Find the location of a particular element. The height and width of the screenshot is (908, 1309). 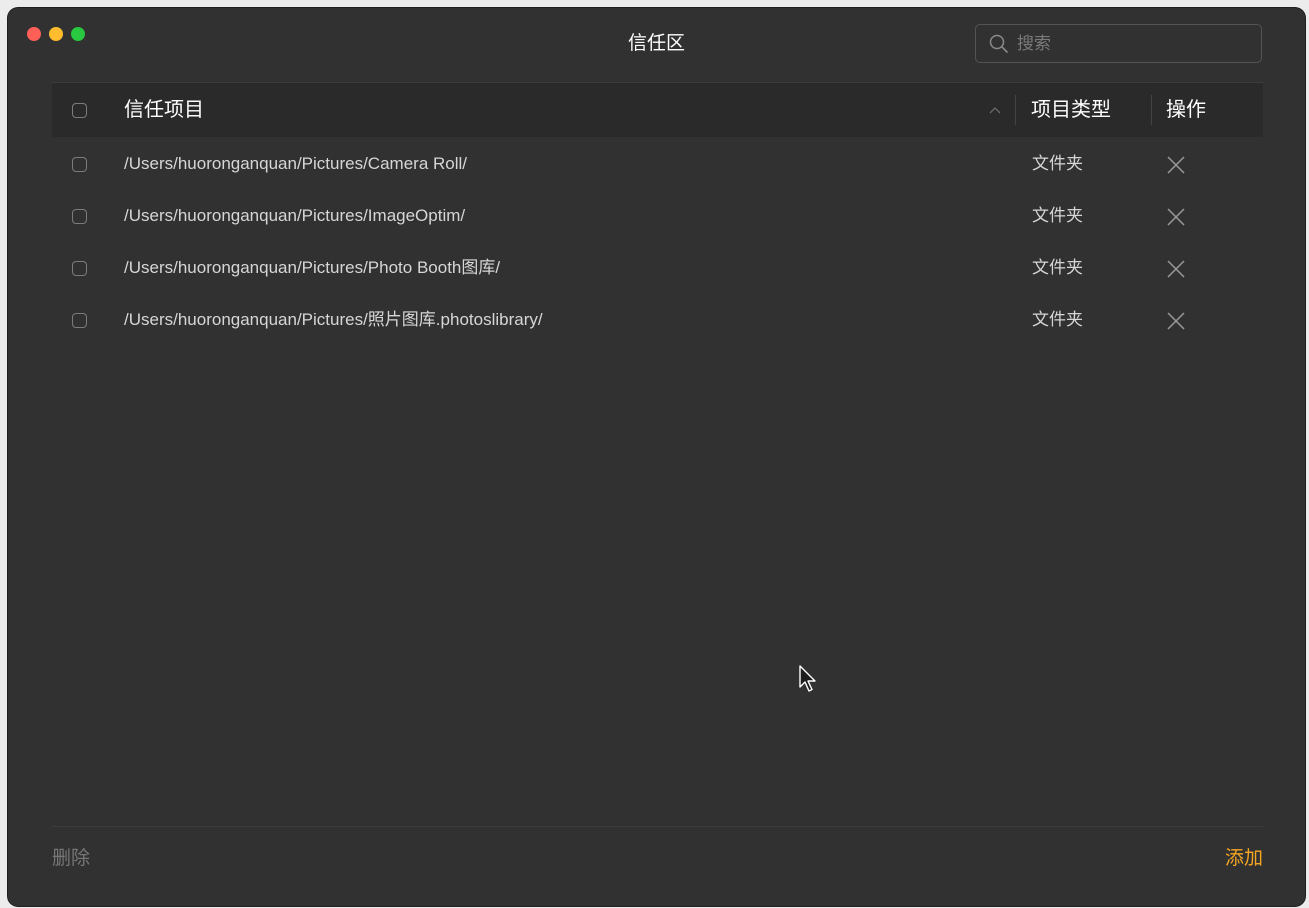

select-all-checkbox is located at coordinates (79, 110).